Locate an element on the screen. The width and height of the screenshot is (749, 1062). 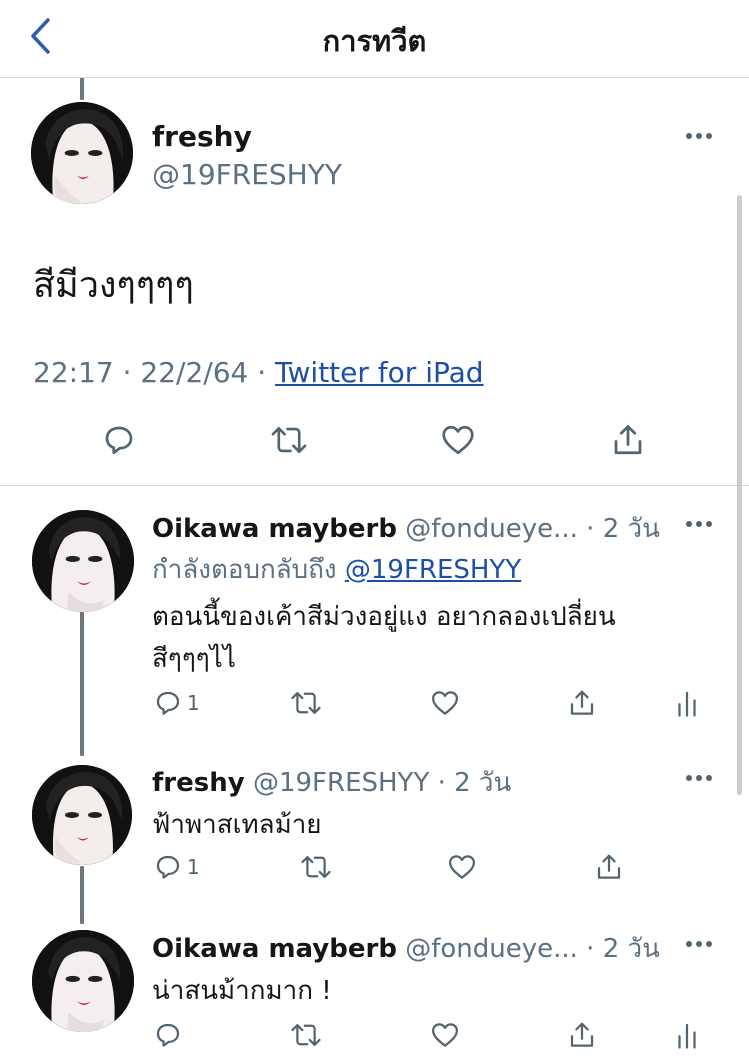
reply-text: ตอนนี้ของเค้าสีม่วงอยู่แง อยากลองเปลี่ยน is located at coordinates (384, 617).